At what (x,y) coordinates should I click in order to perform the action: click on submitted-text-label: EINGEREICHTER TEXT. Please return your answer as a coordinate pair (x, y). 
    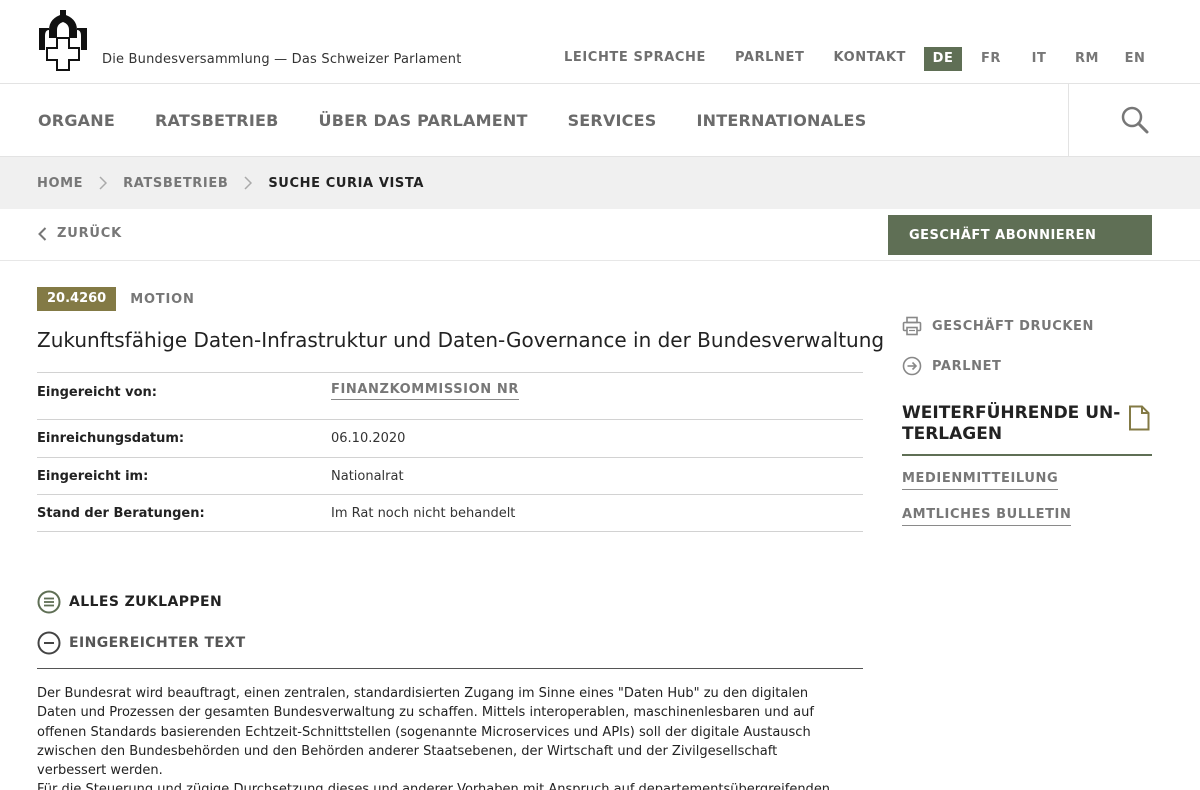
    Looking at the image, I should click on (157, 643).